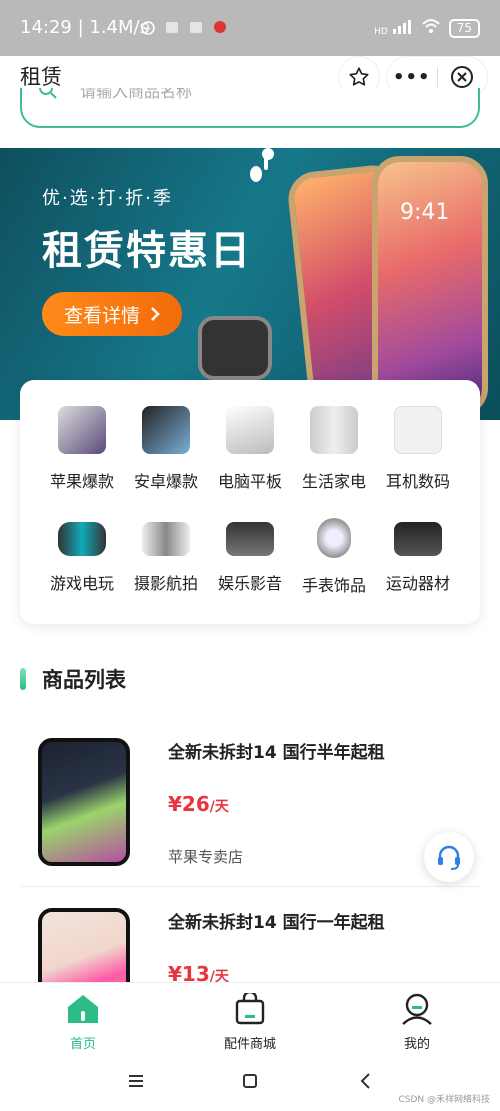  What do you see at coordinates (198, 804) in the screenshot?
I see `product-price: ¥26/天` at bounding box center [198, 804].